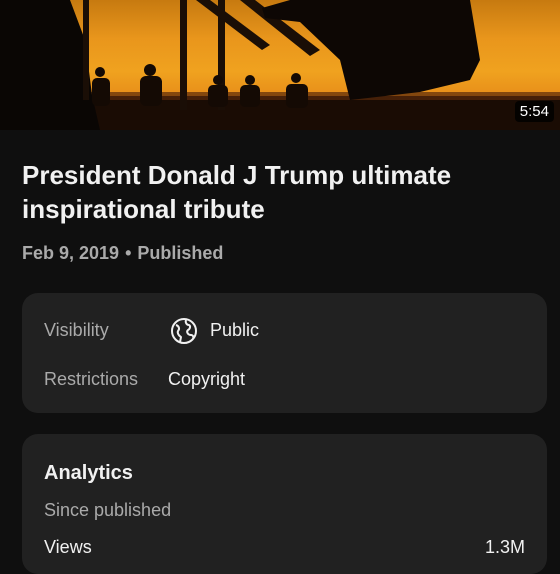  What do you see at coordinates (71, 253) in the screenshot?
I see `publish-date: Feb 9, 2019` at bounding box center [71, 253].